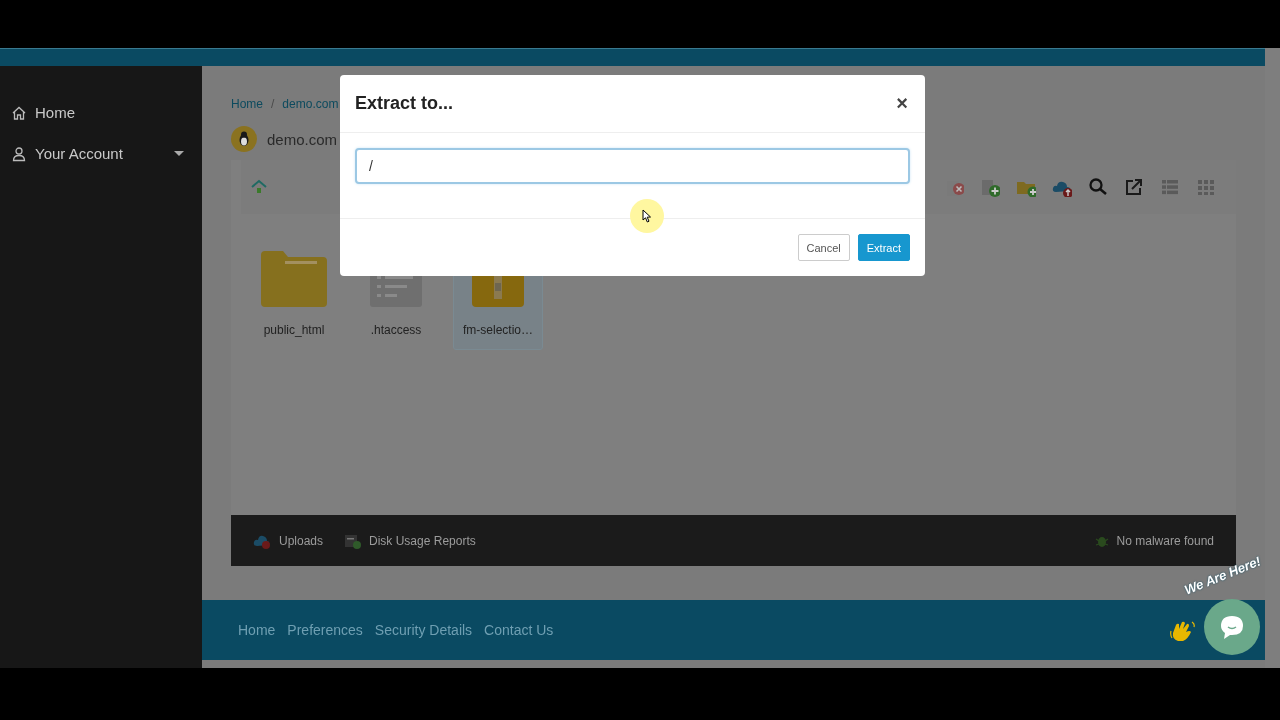 The image size is (1280, 720). Describe the element at coordinates (1098, 187) in the screenshot. I see `search-icon` at that location.